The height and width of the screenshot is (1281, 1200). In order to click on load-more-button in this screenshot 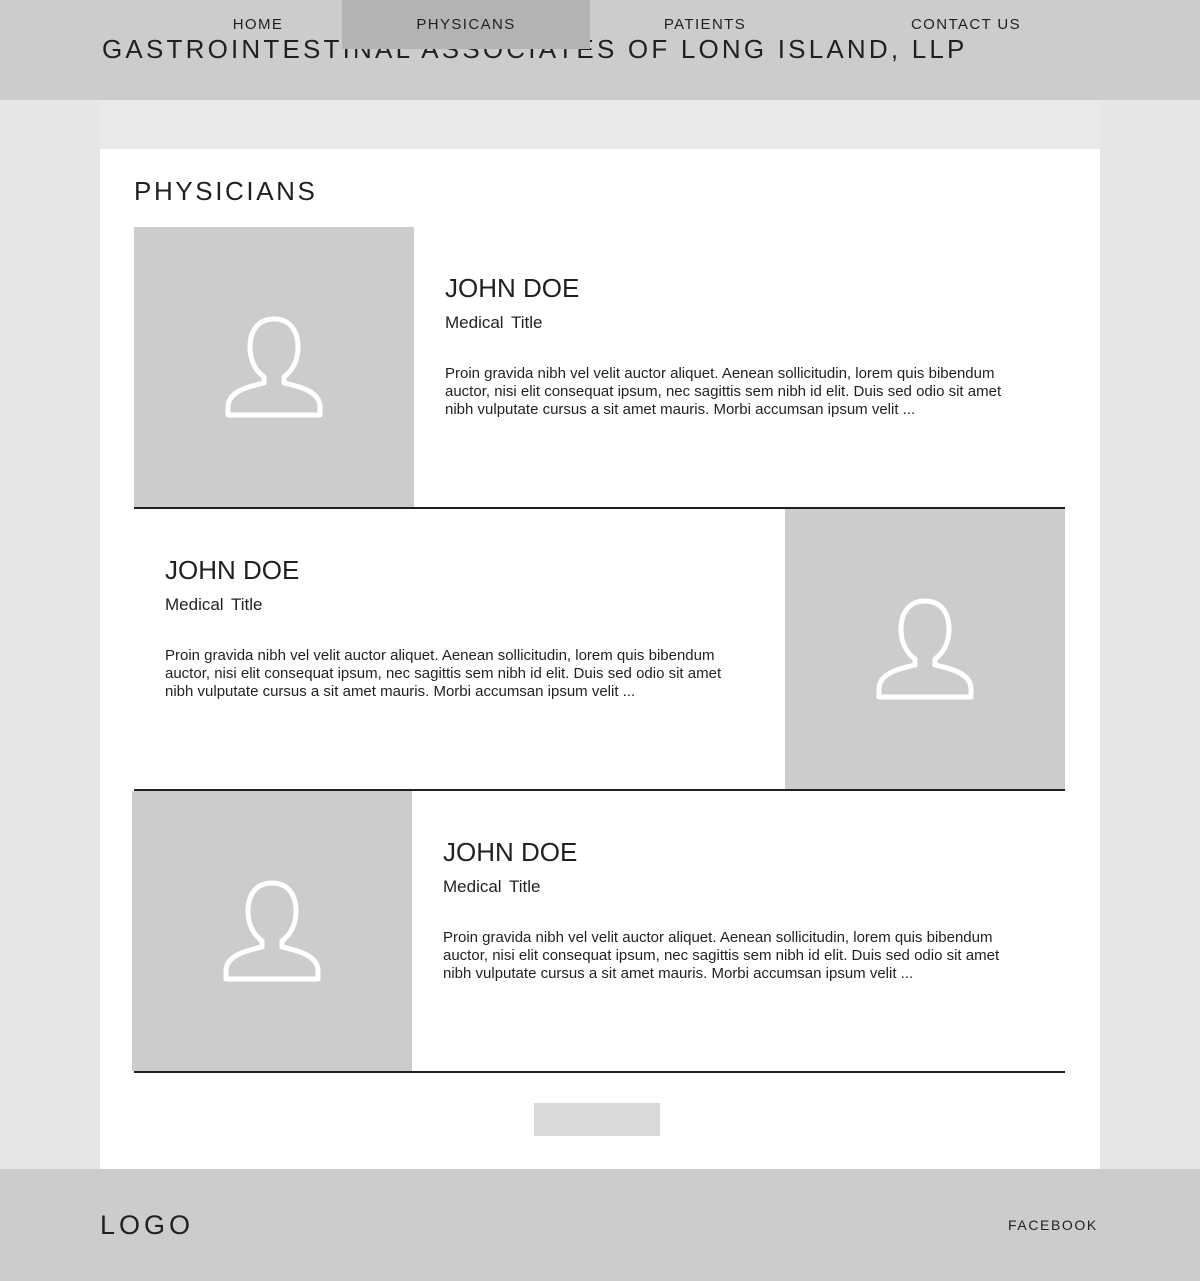, I will do `click(597, 1119)`.